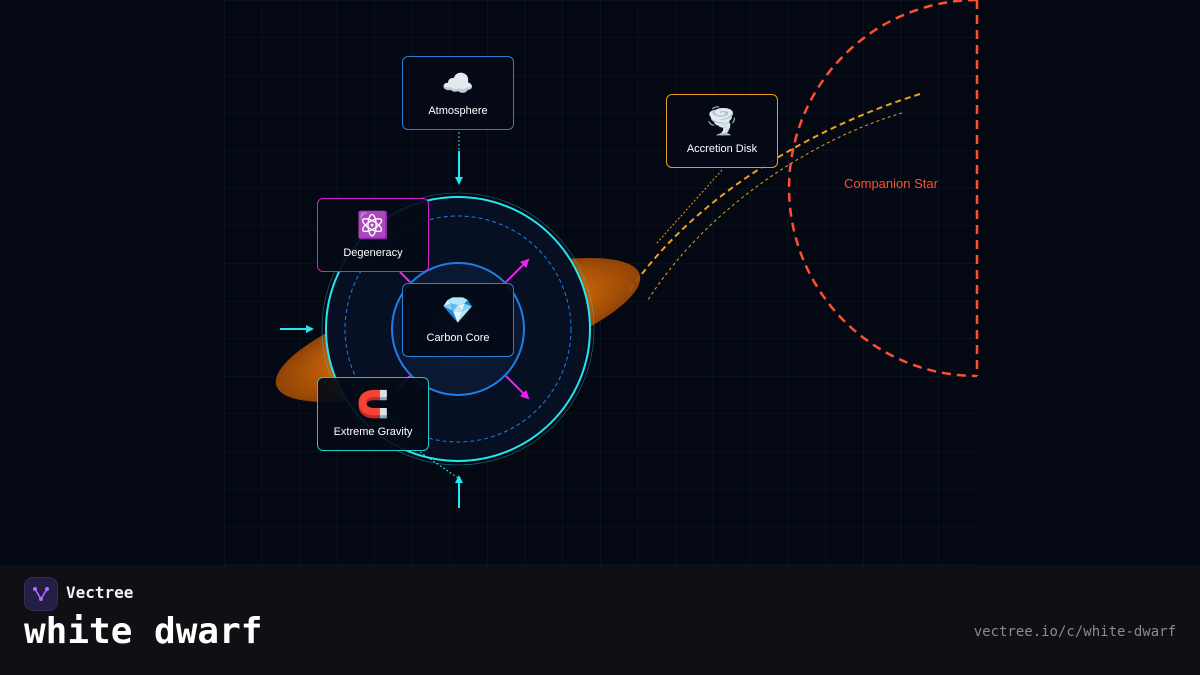 The height and width of the screenshot is (675, 1200). I want to click on node-degeneracy-label: Degeneracy, so click(373, 253).